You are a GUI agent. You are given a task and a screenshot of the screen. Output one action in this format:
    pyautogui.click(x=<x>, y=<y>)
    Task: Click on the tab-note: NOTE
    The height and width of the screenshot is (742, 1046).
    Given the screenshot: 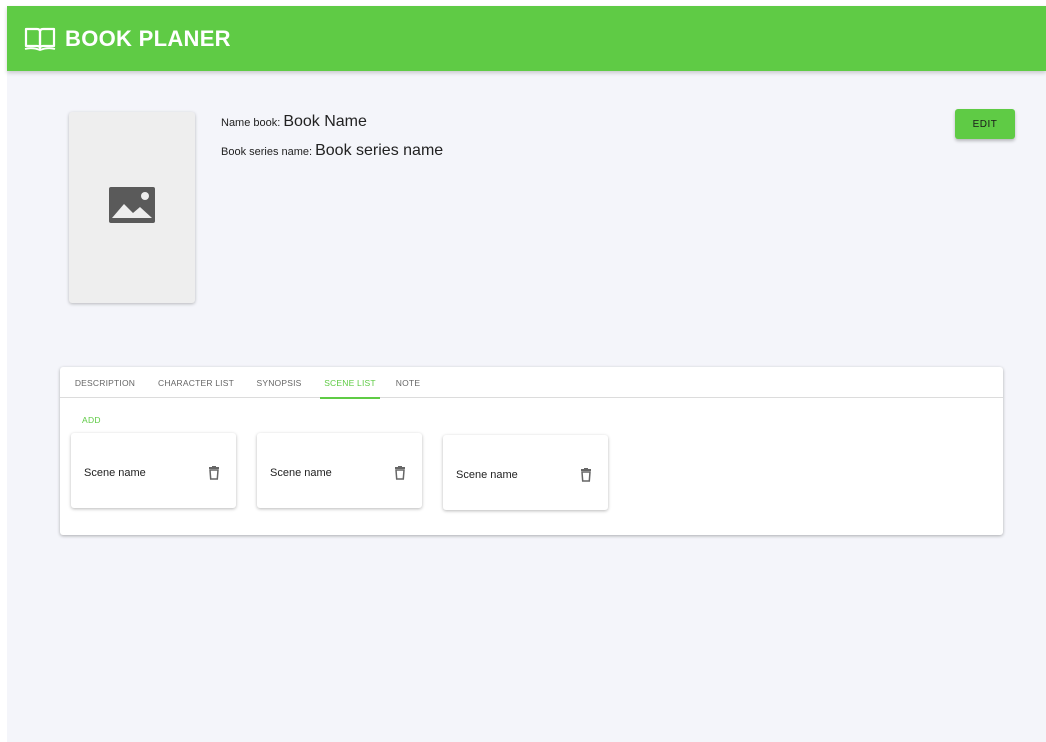 What is the action you would take?
    pyautogui.click(x=408, y=382)
    